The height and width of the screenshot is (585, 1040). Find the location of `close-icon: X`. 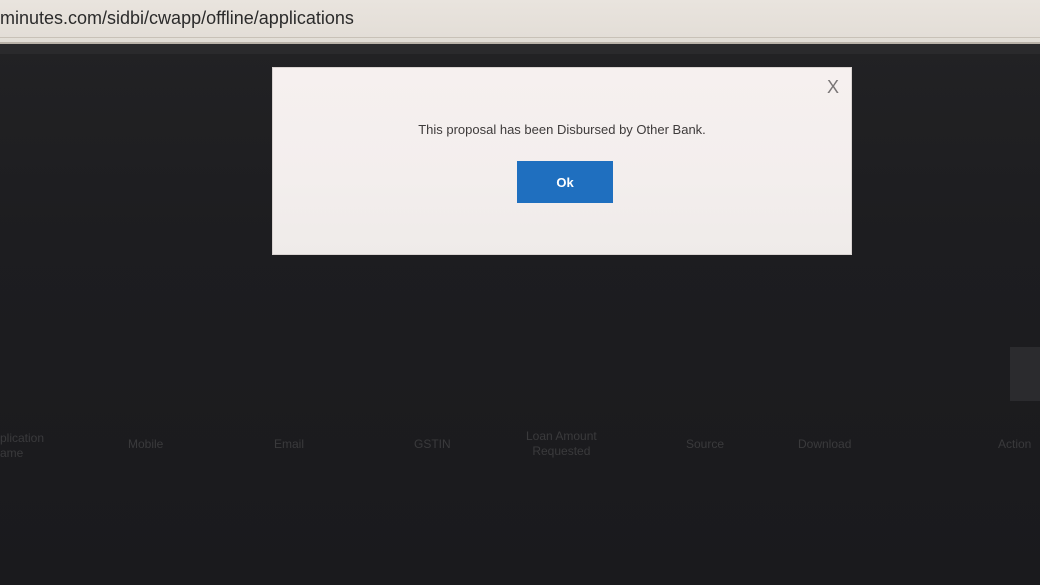

close-icon: X is located at coordinates (833, 87).